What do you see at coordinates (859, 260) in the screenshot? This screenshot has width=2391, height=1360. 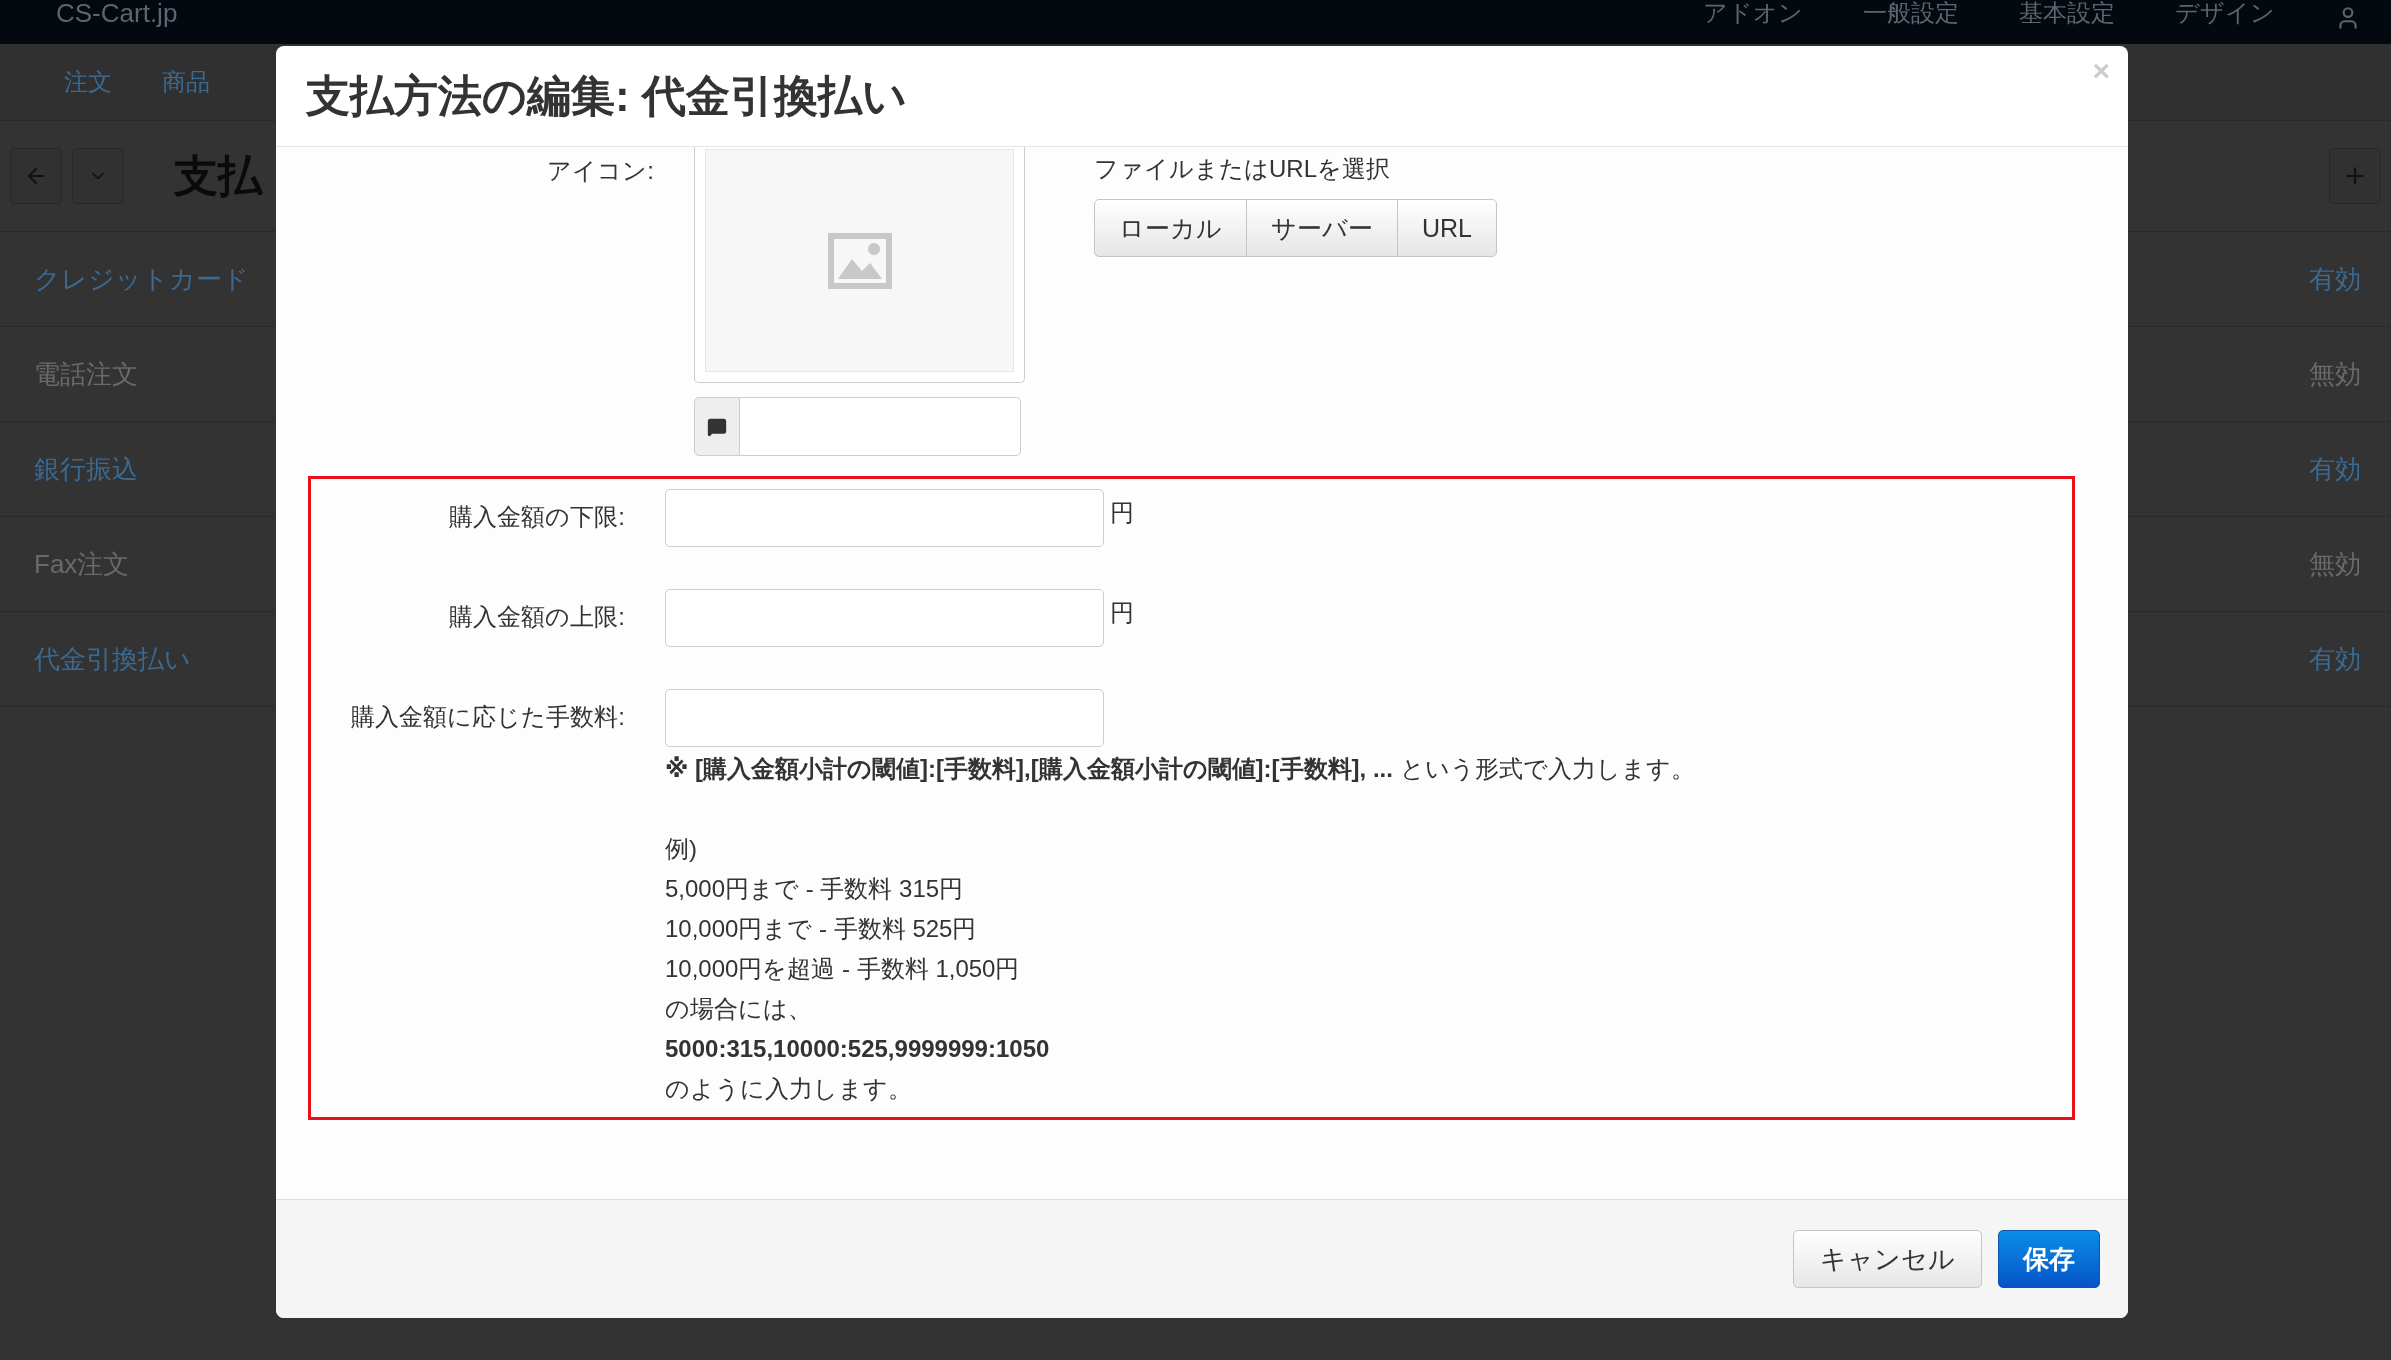 I see `image-placeholder-icon` at bounding box center [859, 260].